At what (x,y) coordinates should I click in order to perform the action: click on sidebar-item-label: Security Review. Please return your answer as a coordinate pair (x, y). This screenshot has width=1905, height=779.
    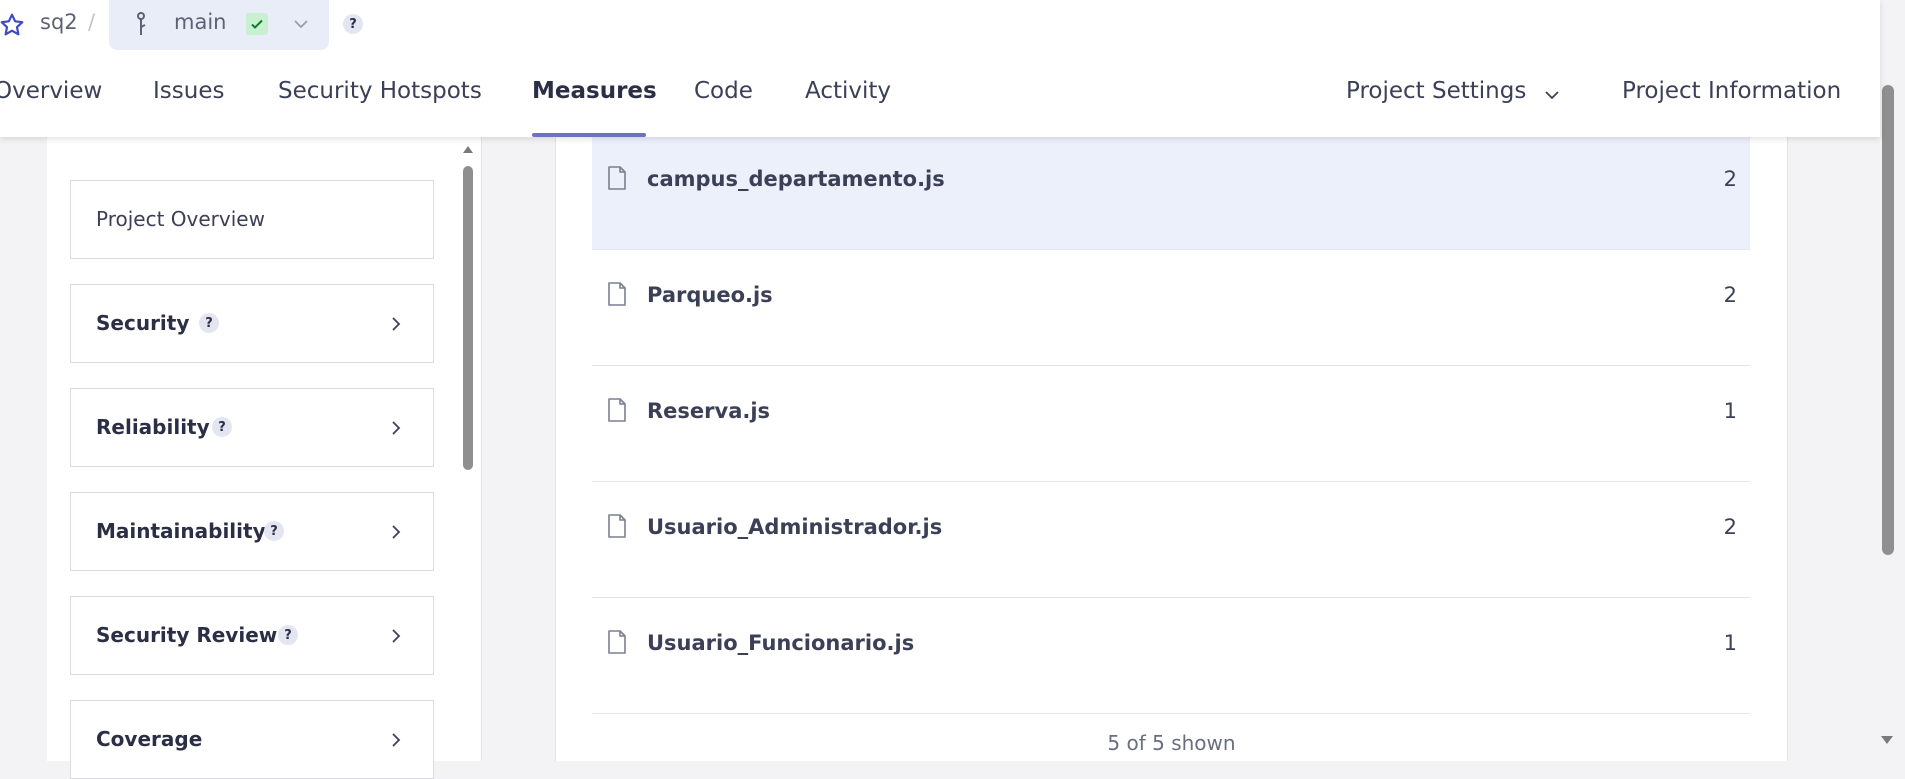
    Looking at the image, I should click on (187, 635).